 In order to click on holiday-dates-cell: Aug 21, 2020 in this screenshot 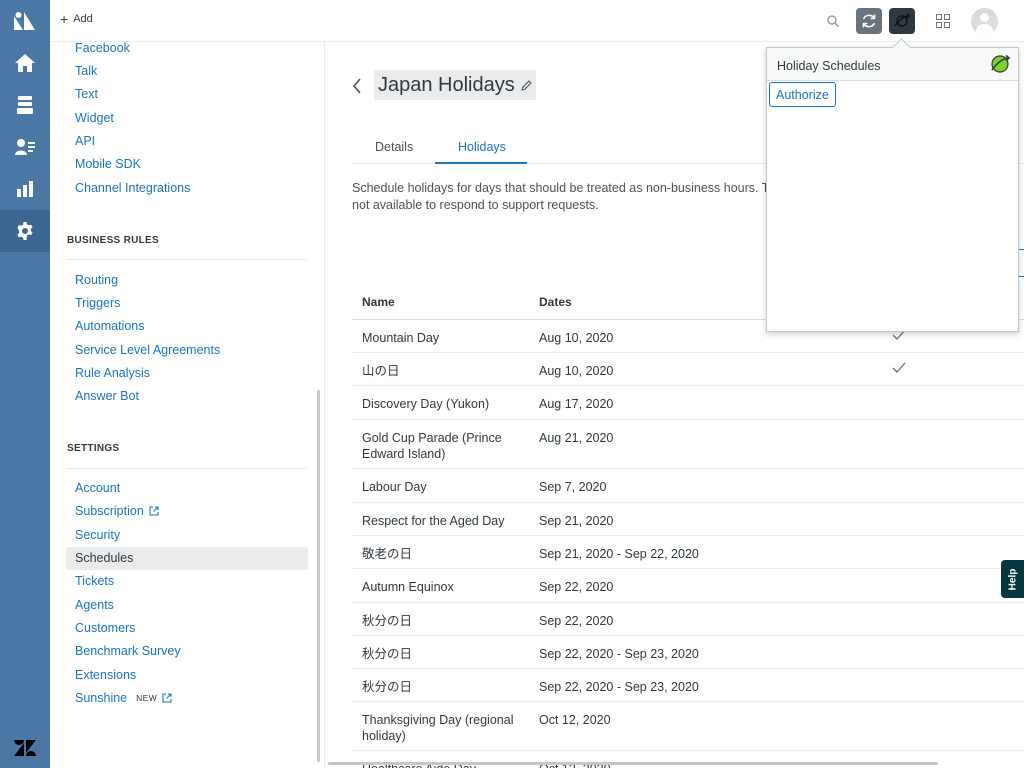, I will do `click(576, 438)`.